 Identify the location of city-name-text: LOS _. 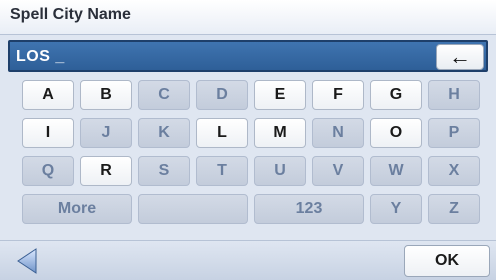
(40, 56).